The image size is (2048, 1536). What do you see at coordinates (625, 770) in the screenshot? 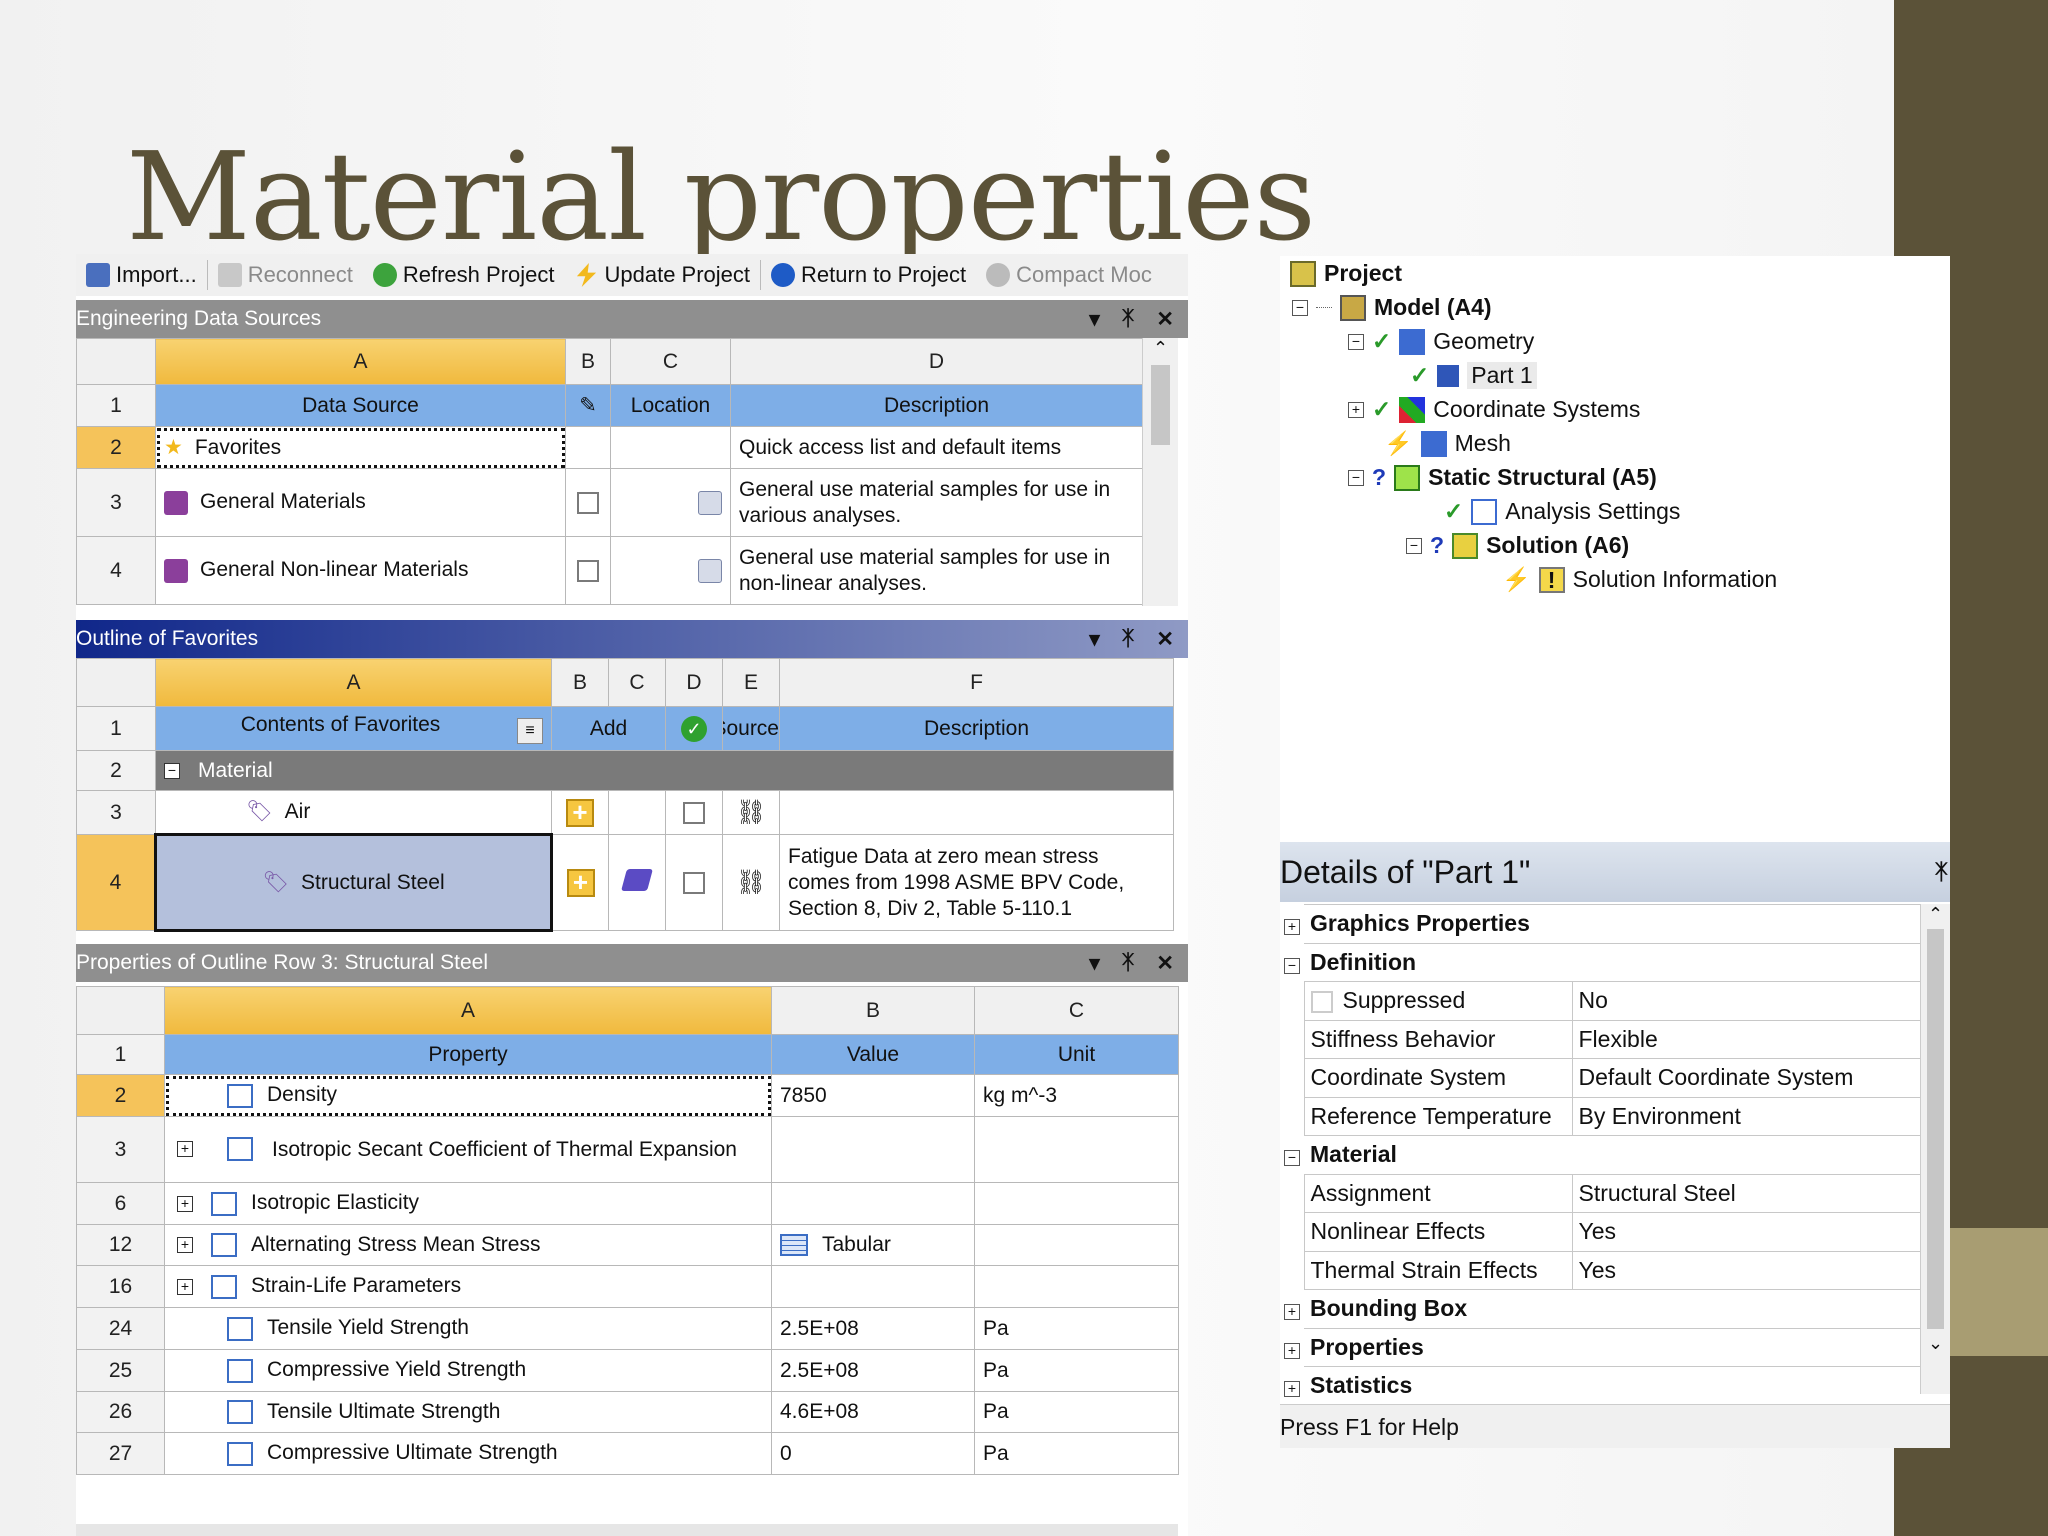
I see `table-row: 2 − Material` at bounding box center [625, 770].